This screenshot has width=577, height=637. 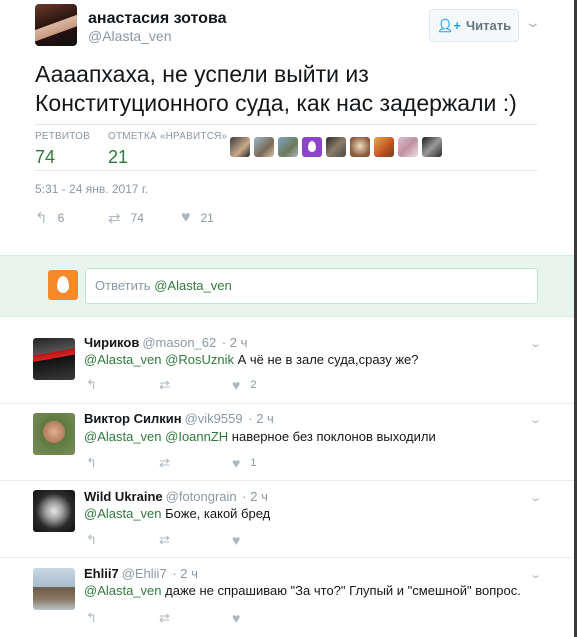 I want to click on author-avatar, so click(x=56, y=25).